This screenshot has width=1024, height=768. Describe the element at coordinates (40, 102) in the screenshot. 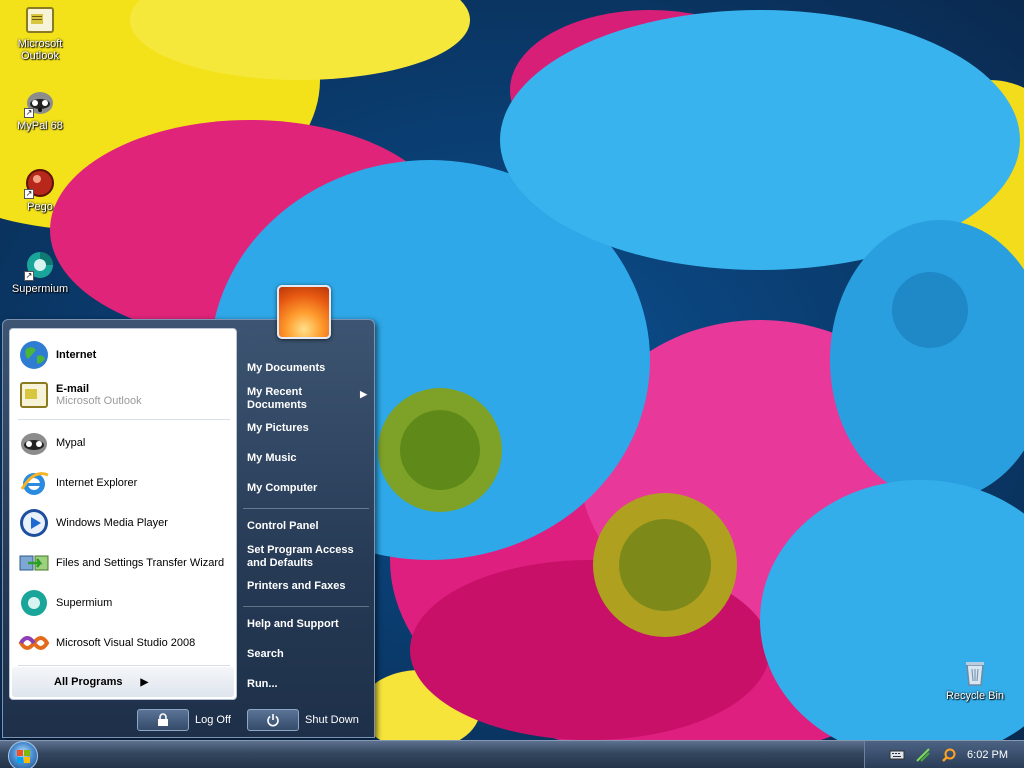

I see `mypal-icon: ↗` at that location.